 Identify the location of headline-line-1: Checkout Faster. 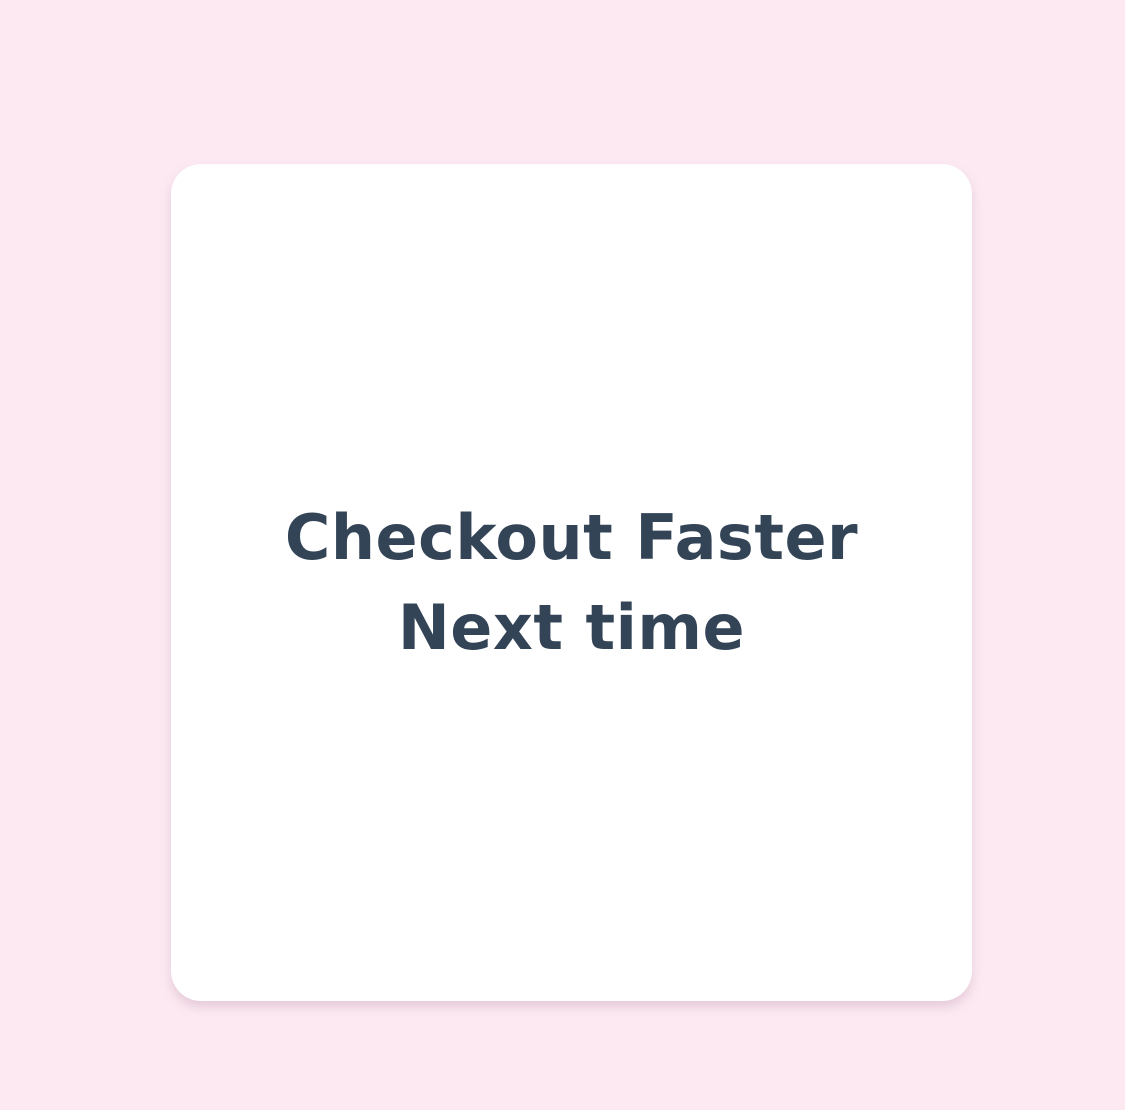
(571, 537).